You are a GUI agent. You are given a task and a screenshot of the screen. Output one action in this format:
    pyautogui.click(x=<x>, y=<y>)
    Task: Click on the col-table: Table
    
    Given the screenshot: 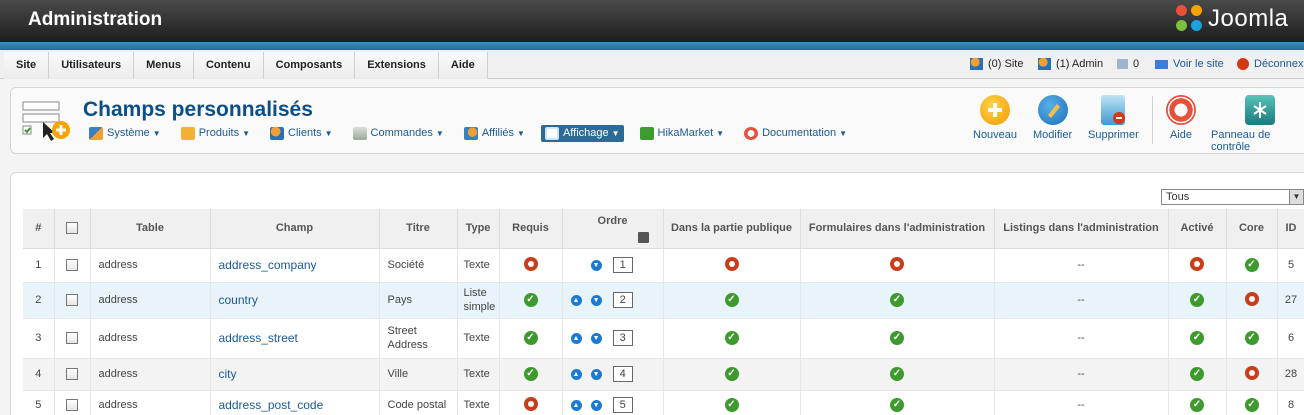 What is the action you would take?
    pyautogui.click(x=150, y=229)
    